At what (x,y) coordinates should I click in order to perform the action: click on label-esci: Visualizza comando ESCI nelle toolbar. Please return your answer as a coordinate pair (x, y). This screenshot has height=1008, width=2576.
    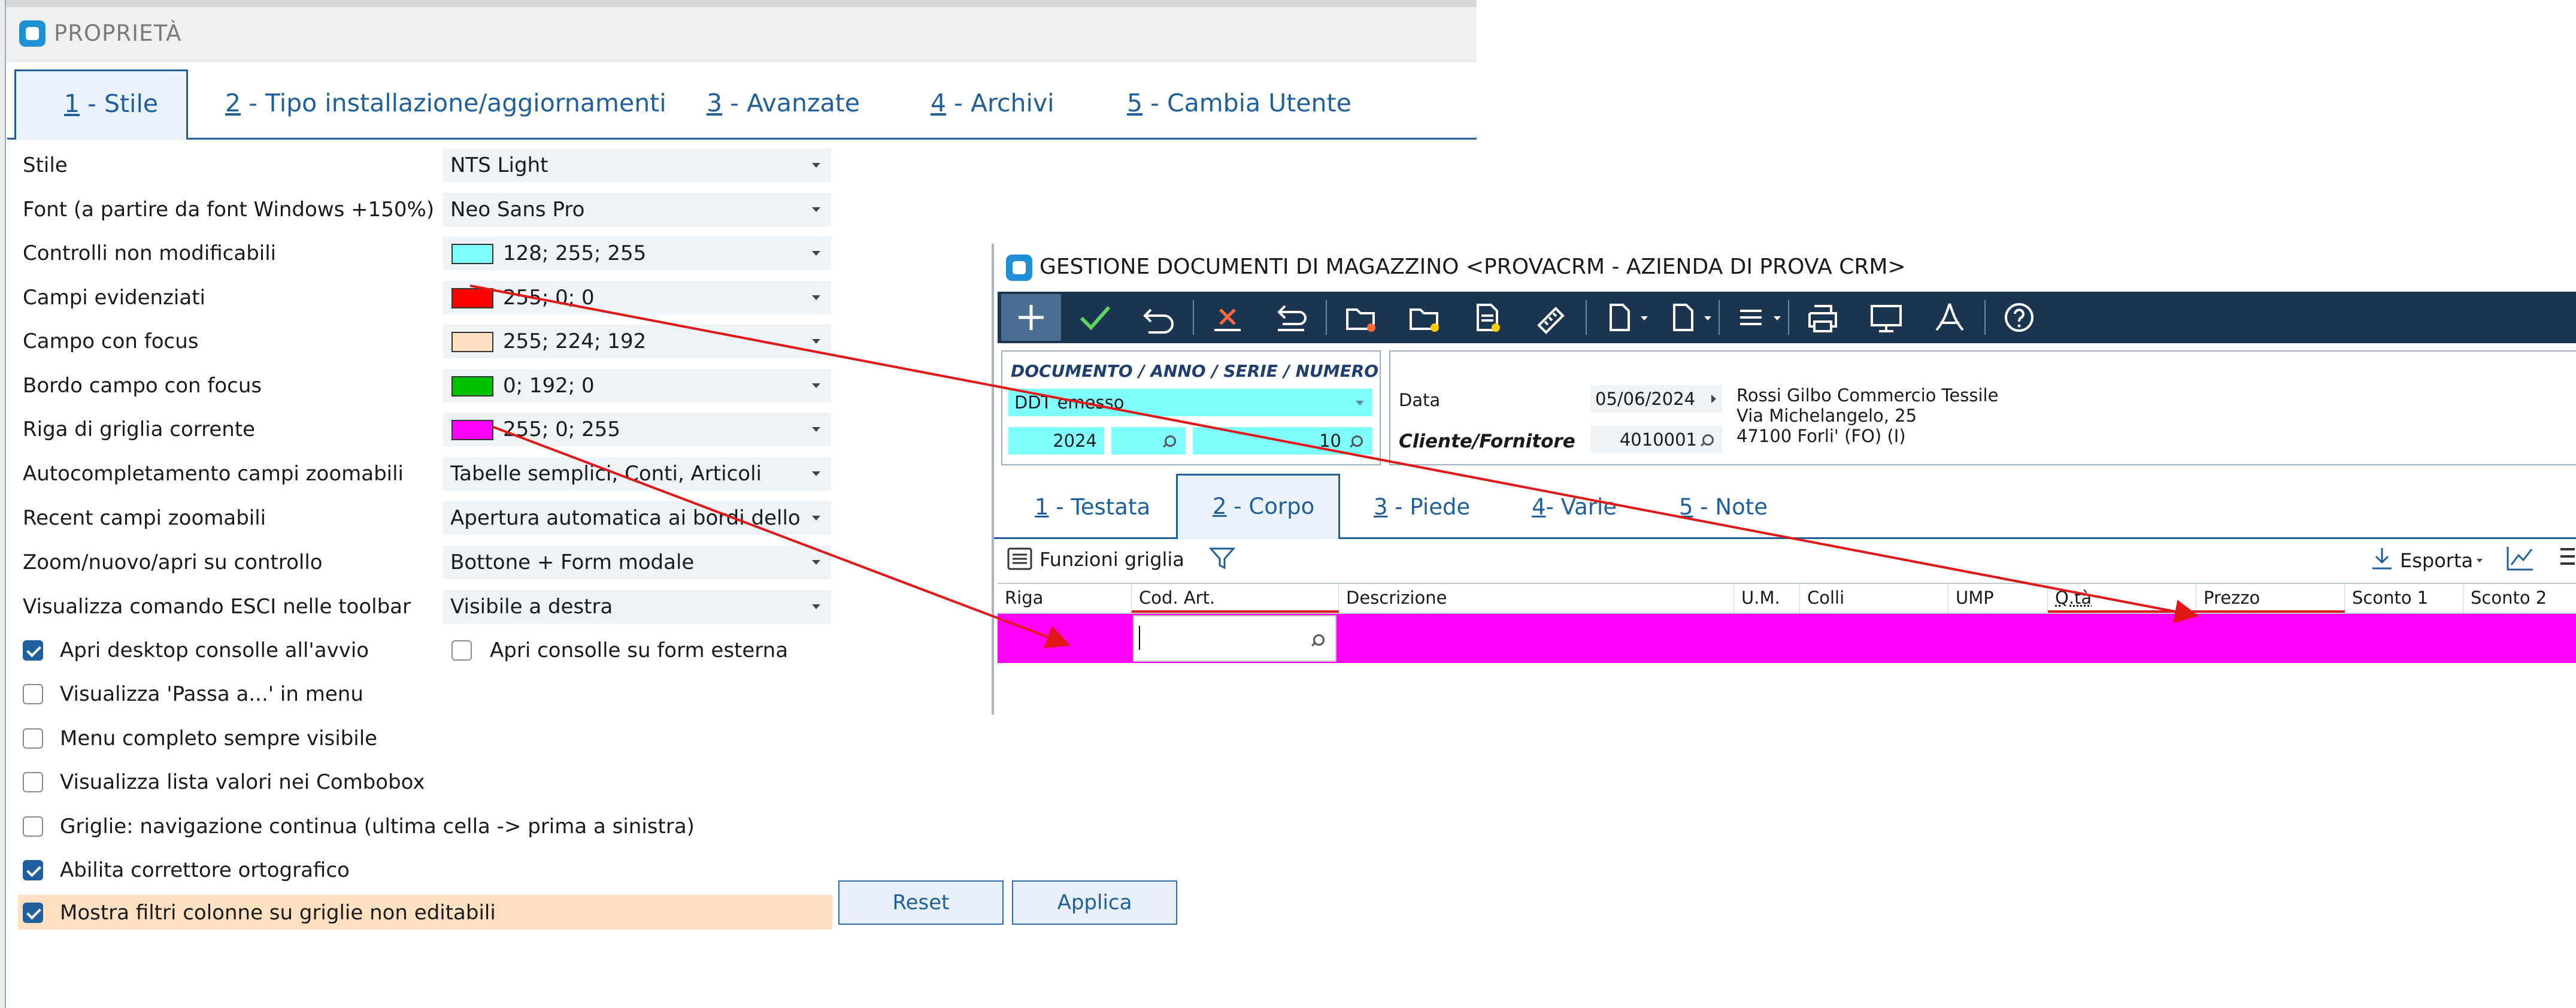
    Looking at the image, I should click on (217, 607).